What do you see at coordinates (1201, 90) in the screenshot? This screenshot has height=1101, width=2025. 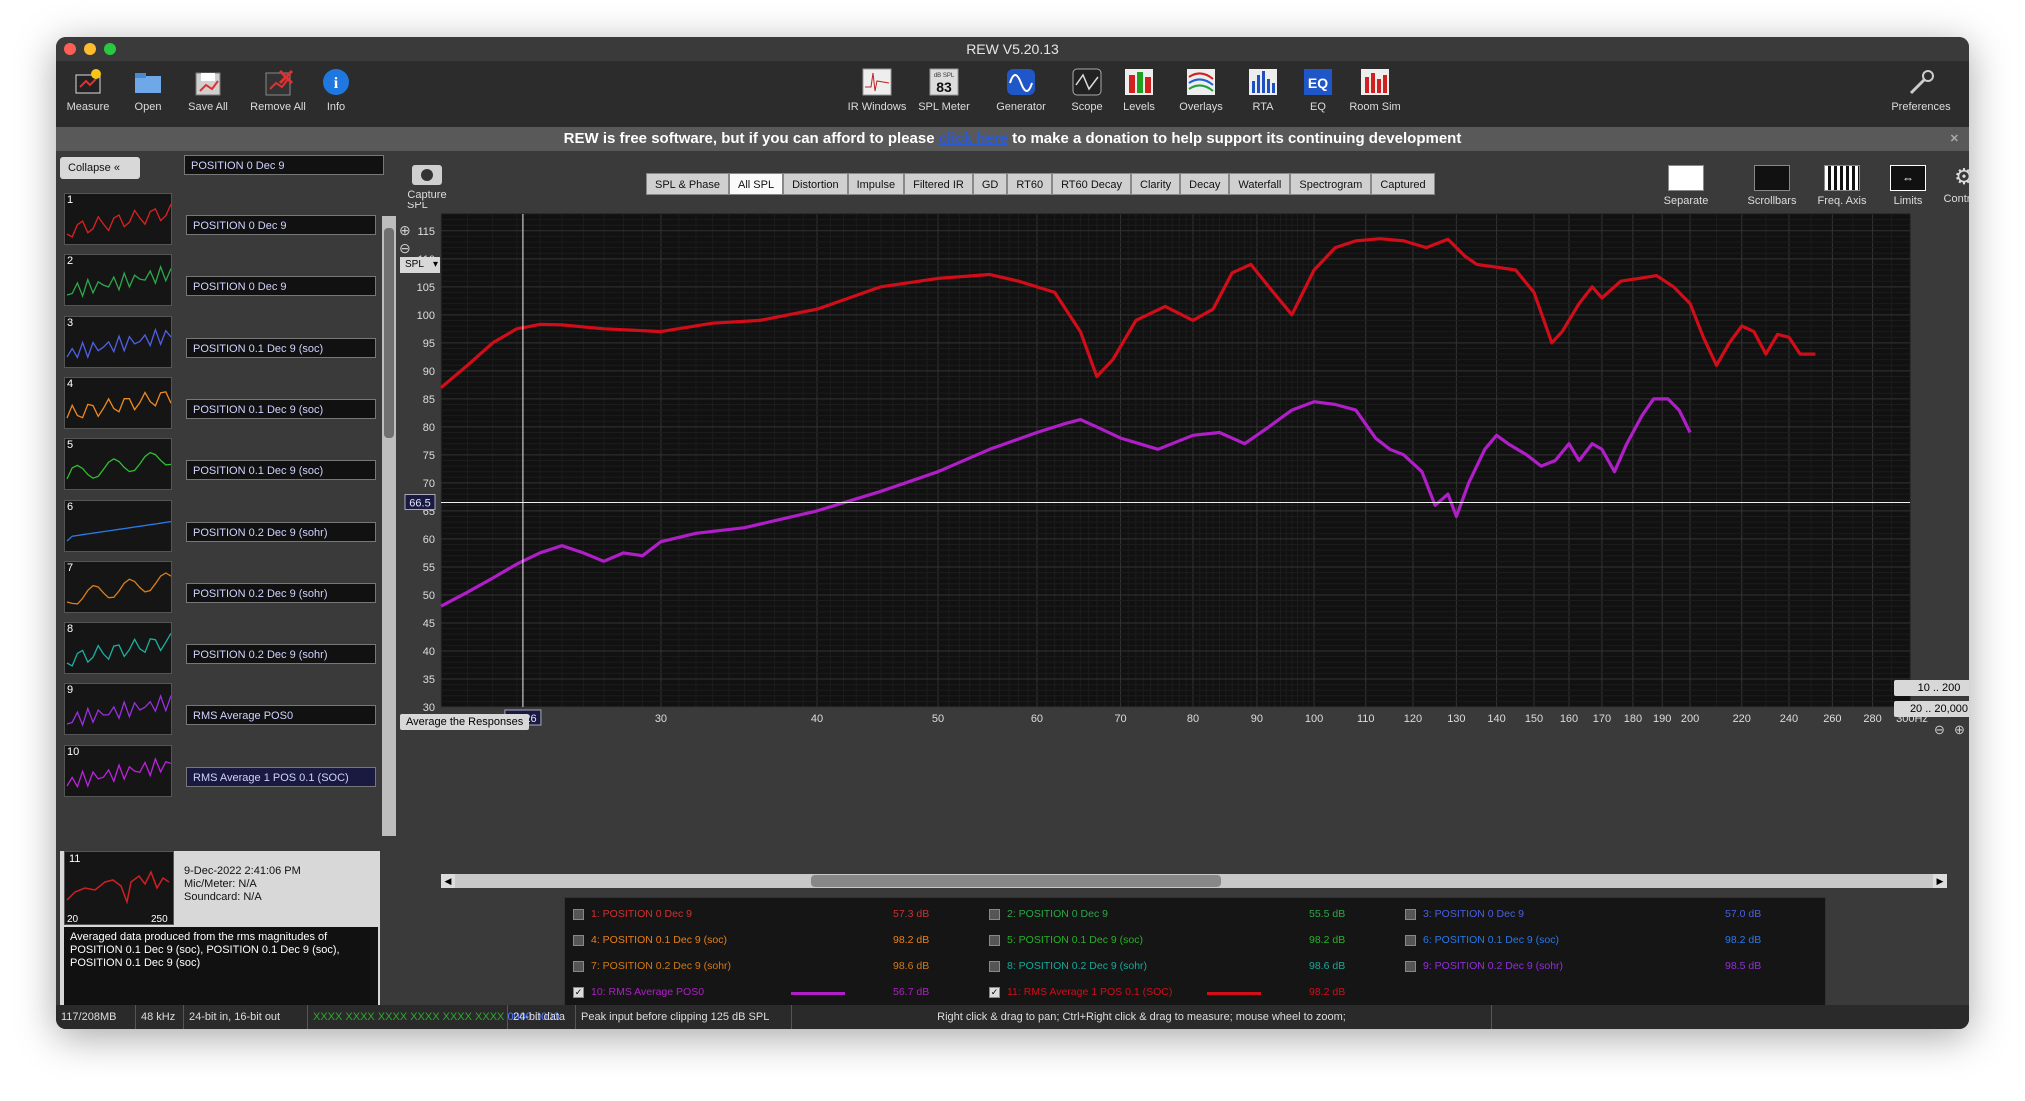 I see `overlays-button: Overlays` at bounding box center [1201, 90].